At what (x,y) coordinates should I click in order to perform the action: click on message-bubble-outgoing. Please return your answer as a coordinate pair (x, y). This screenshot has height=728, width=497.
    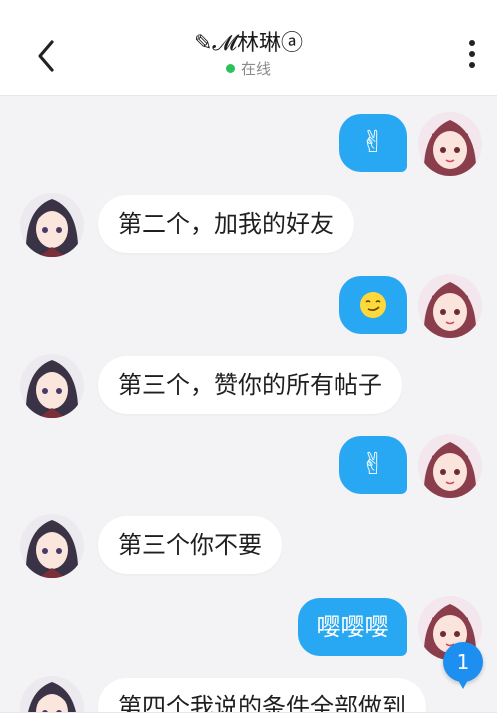
    Looking at the image, I should click on (373, 305).